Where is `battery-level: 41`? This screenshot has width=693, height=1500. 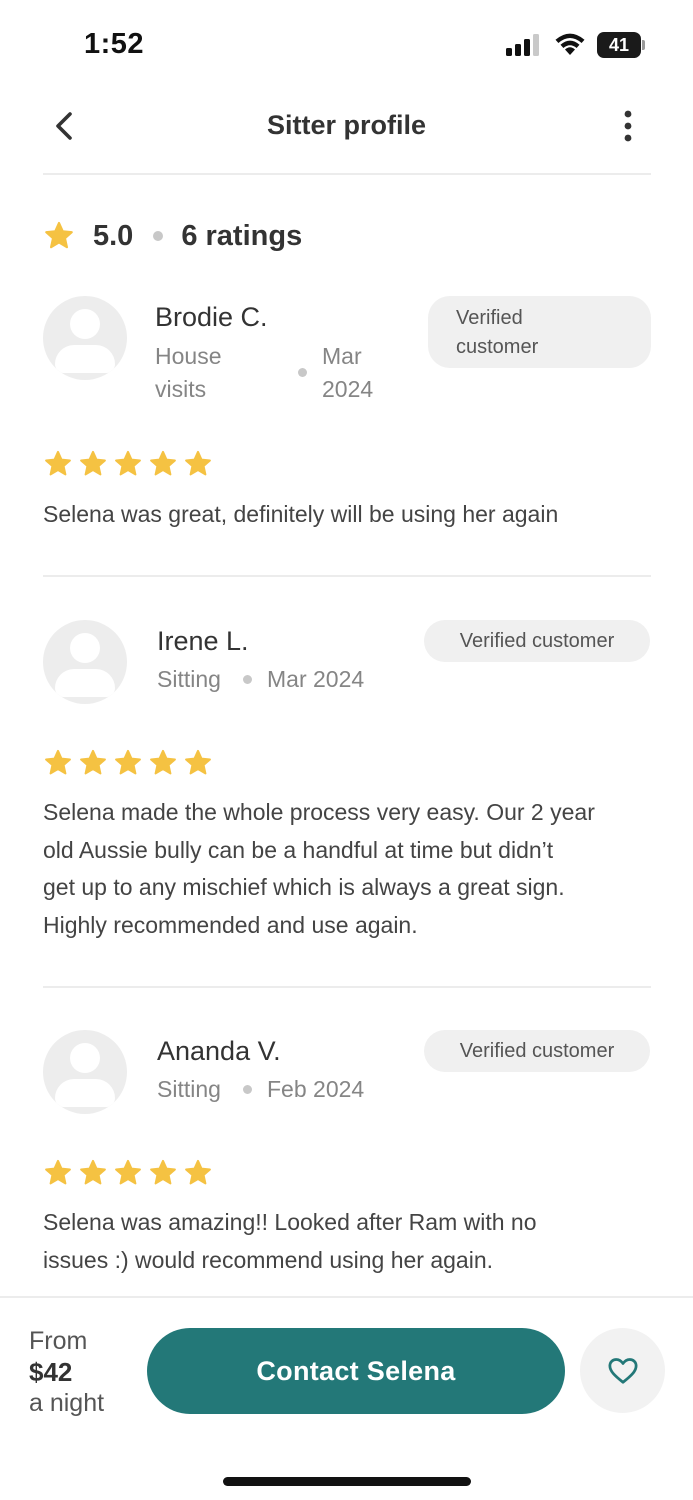 battery-level: 41 is located at coordinates (619, 45).